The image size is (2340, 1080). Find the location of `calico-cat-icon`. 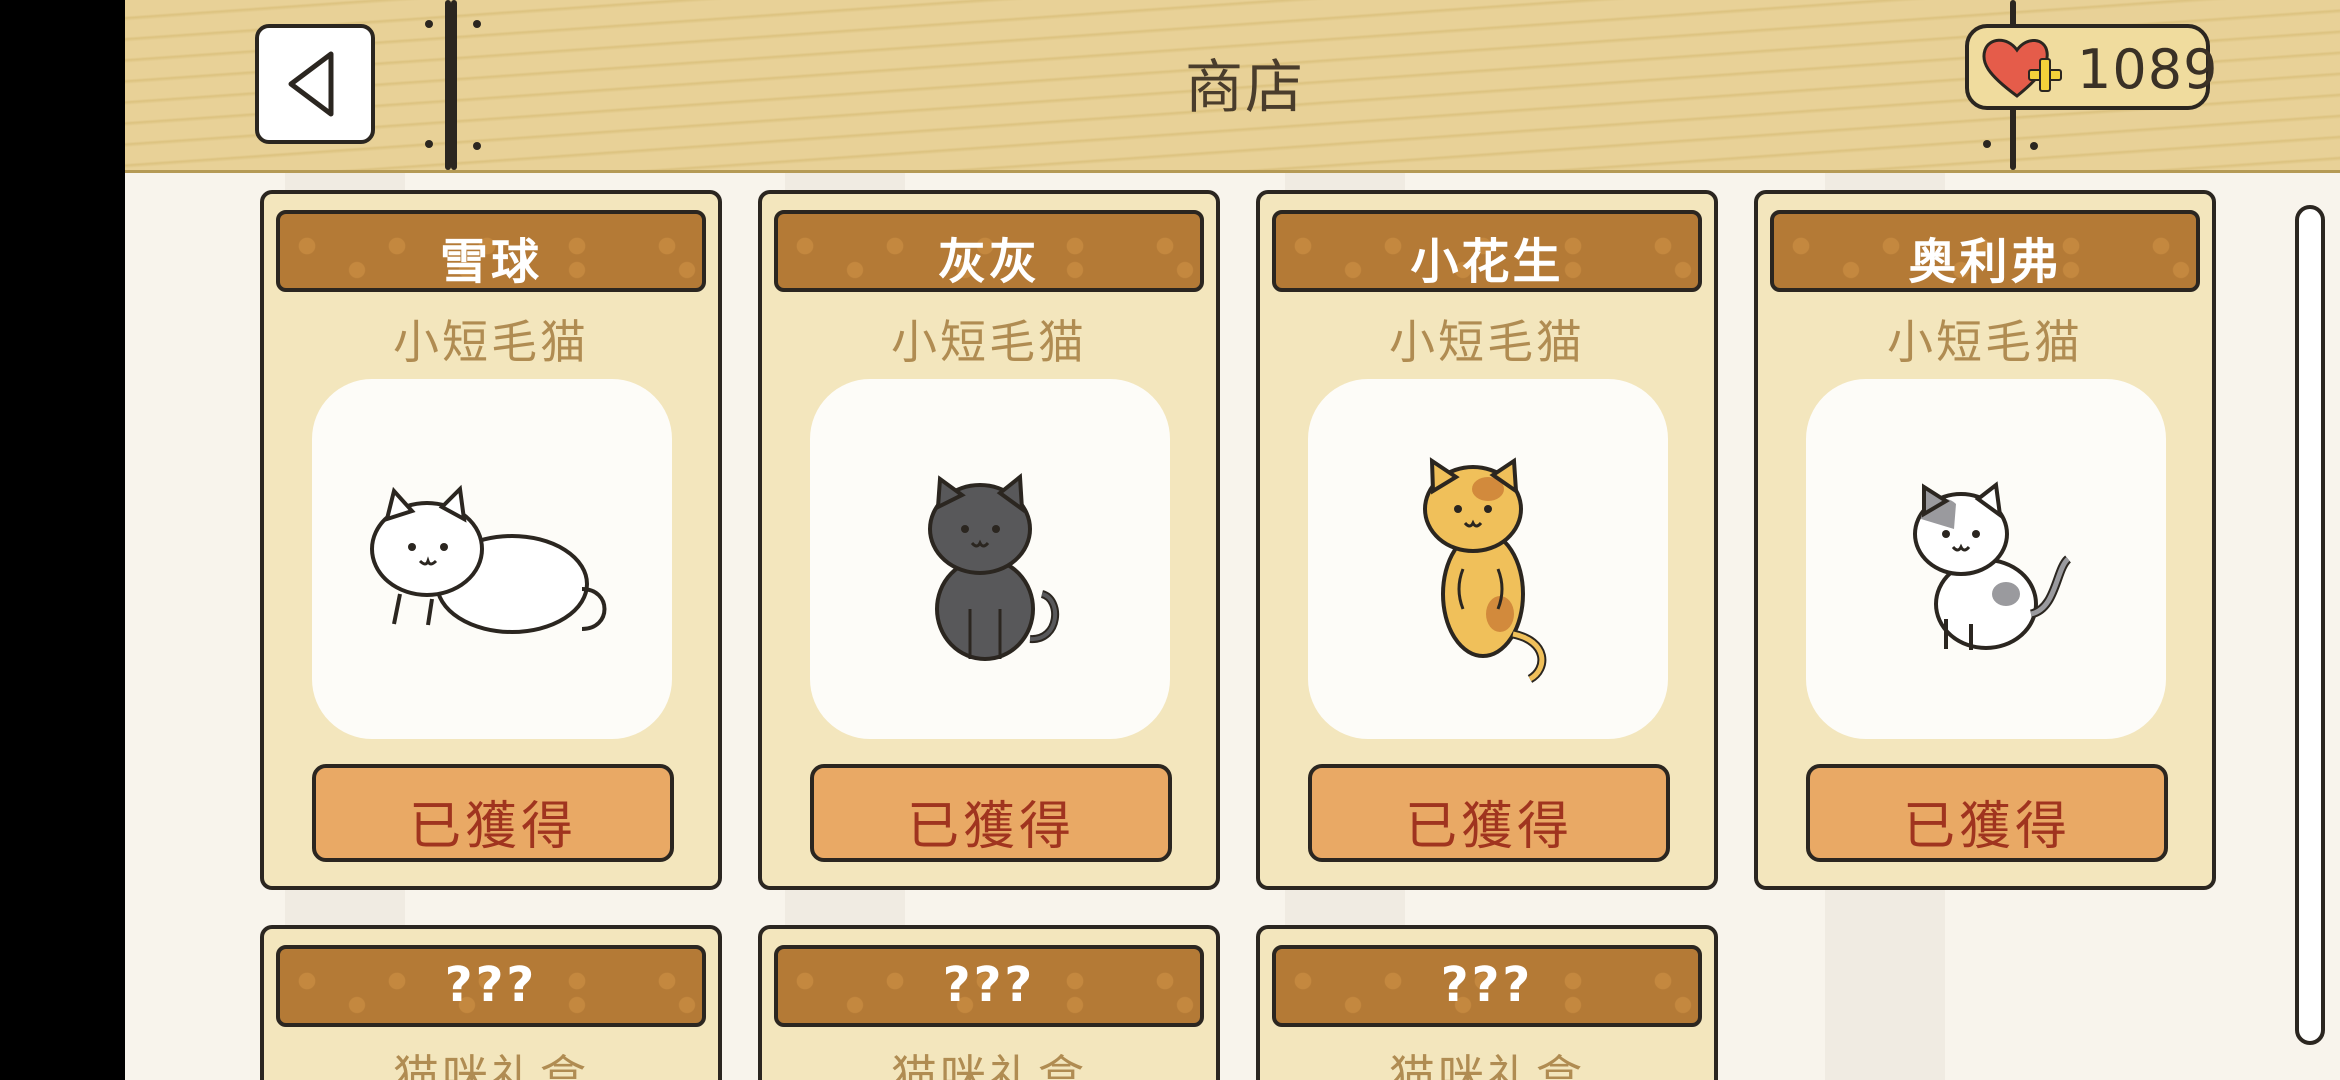

calico-cat-icon is located at coordinates (1485, 570).